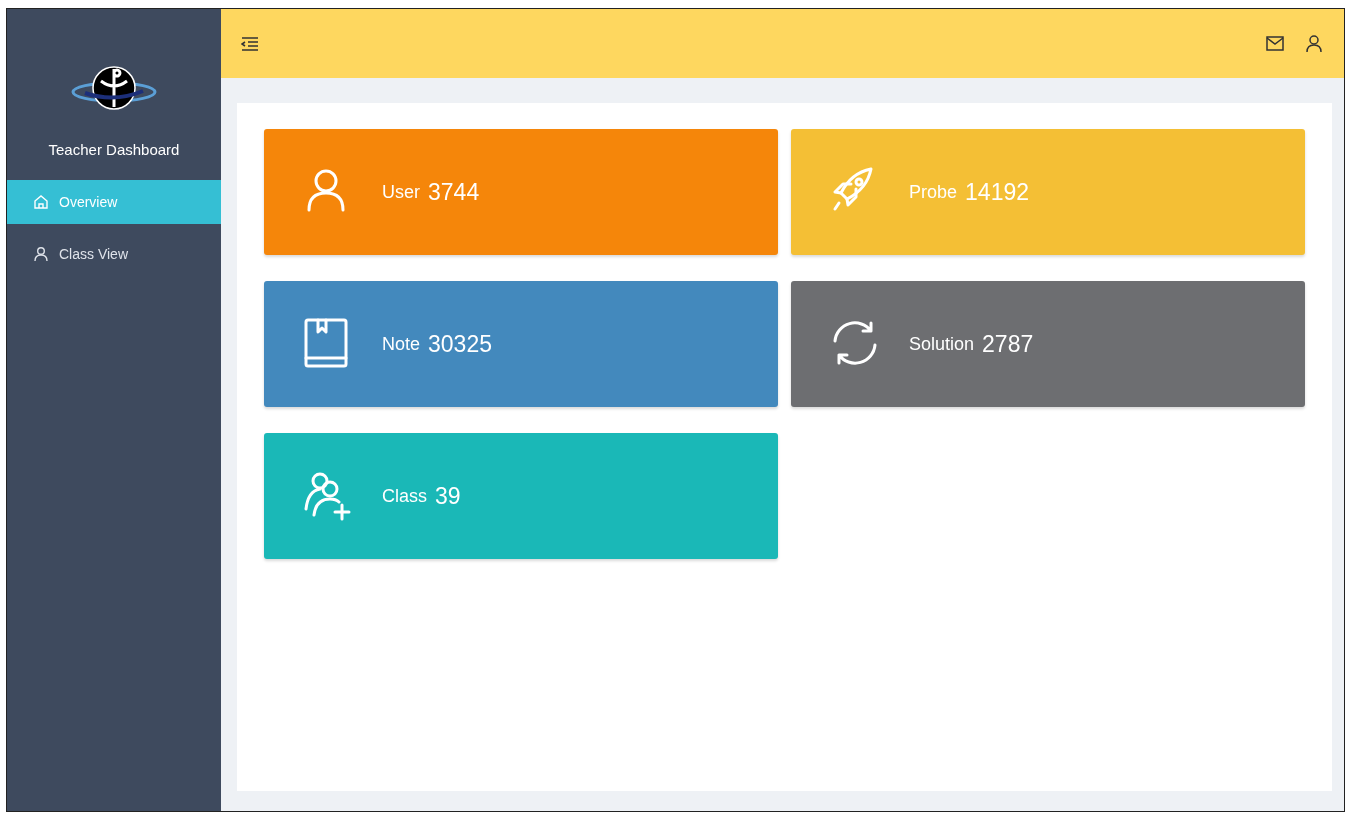  Describe the element at coordinates (933, 192) in the screenshot. I see `card-label: Probe` at that location.